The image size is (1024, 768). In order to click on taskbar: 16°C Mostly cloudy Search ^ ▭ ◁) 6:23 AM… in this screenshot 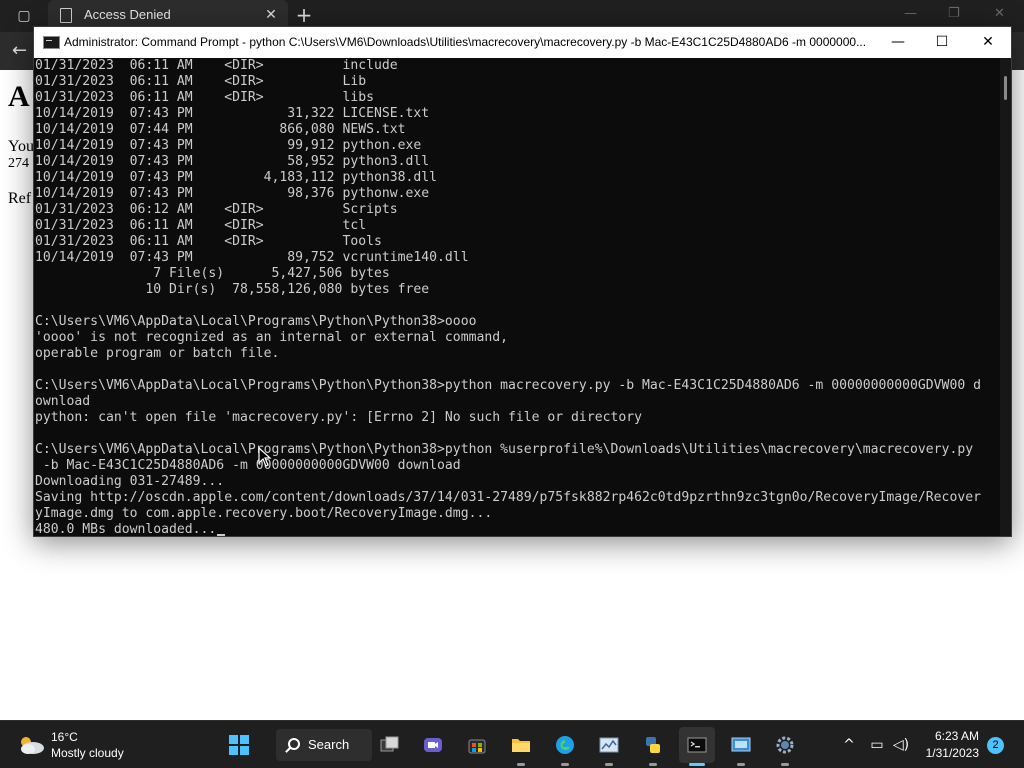, I will do `click(512, 744)`.